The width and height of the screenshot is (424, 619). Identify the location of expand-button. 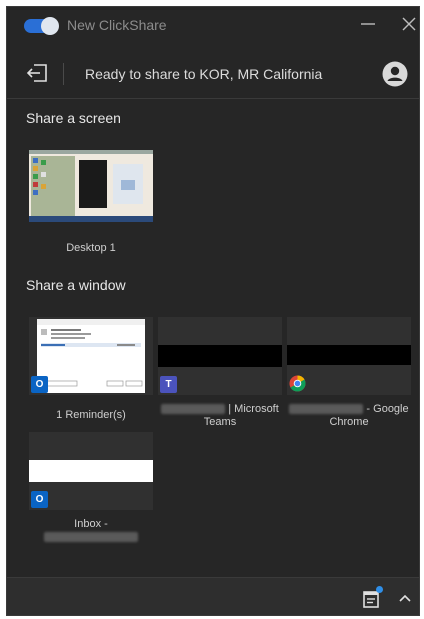
(405, 599).